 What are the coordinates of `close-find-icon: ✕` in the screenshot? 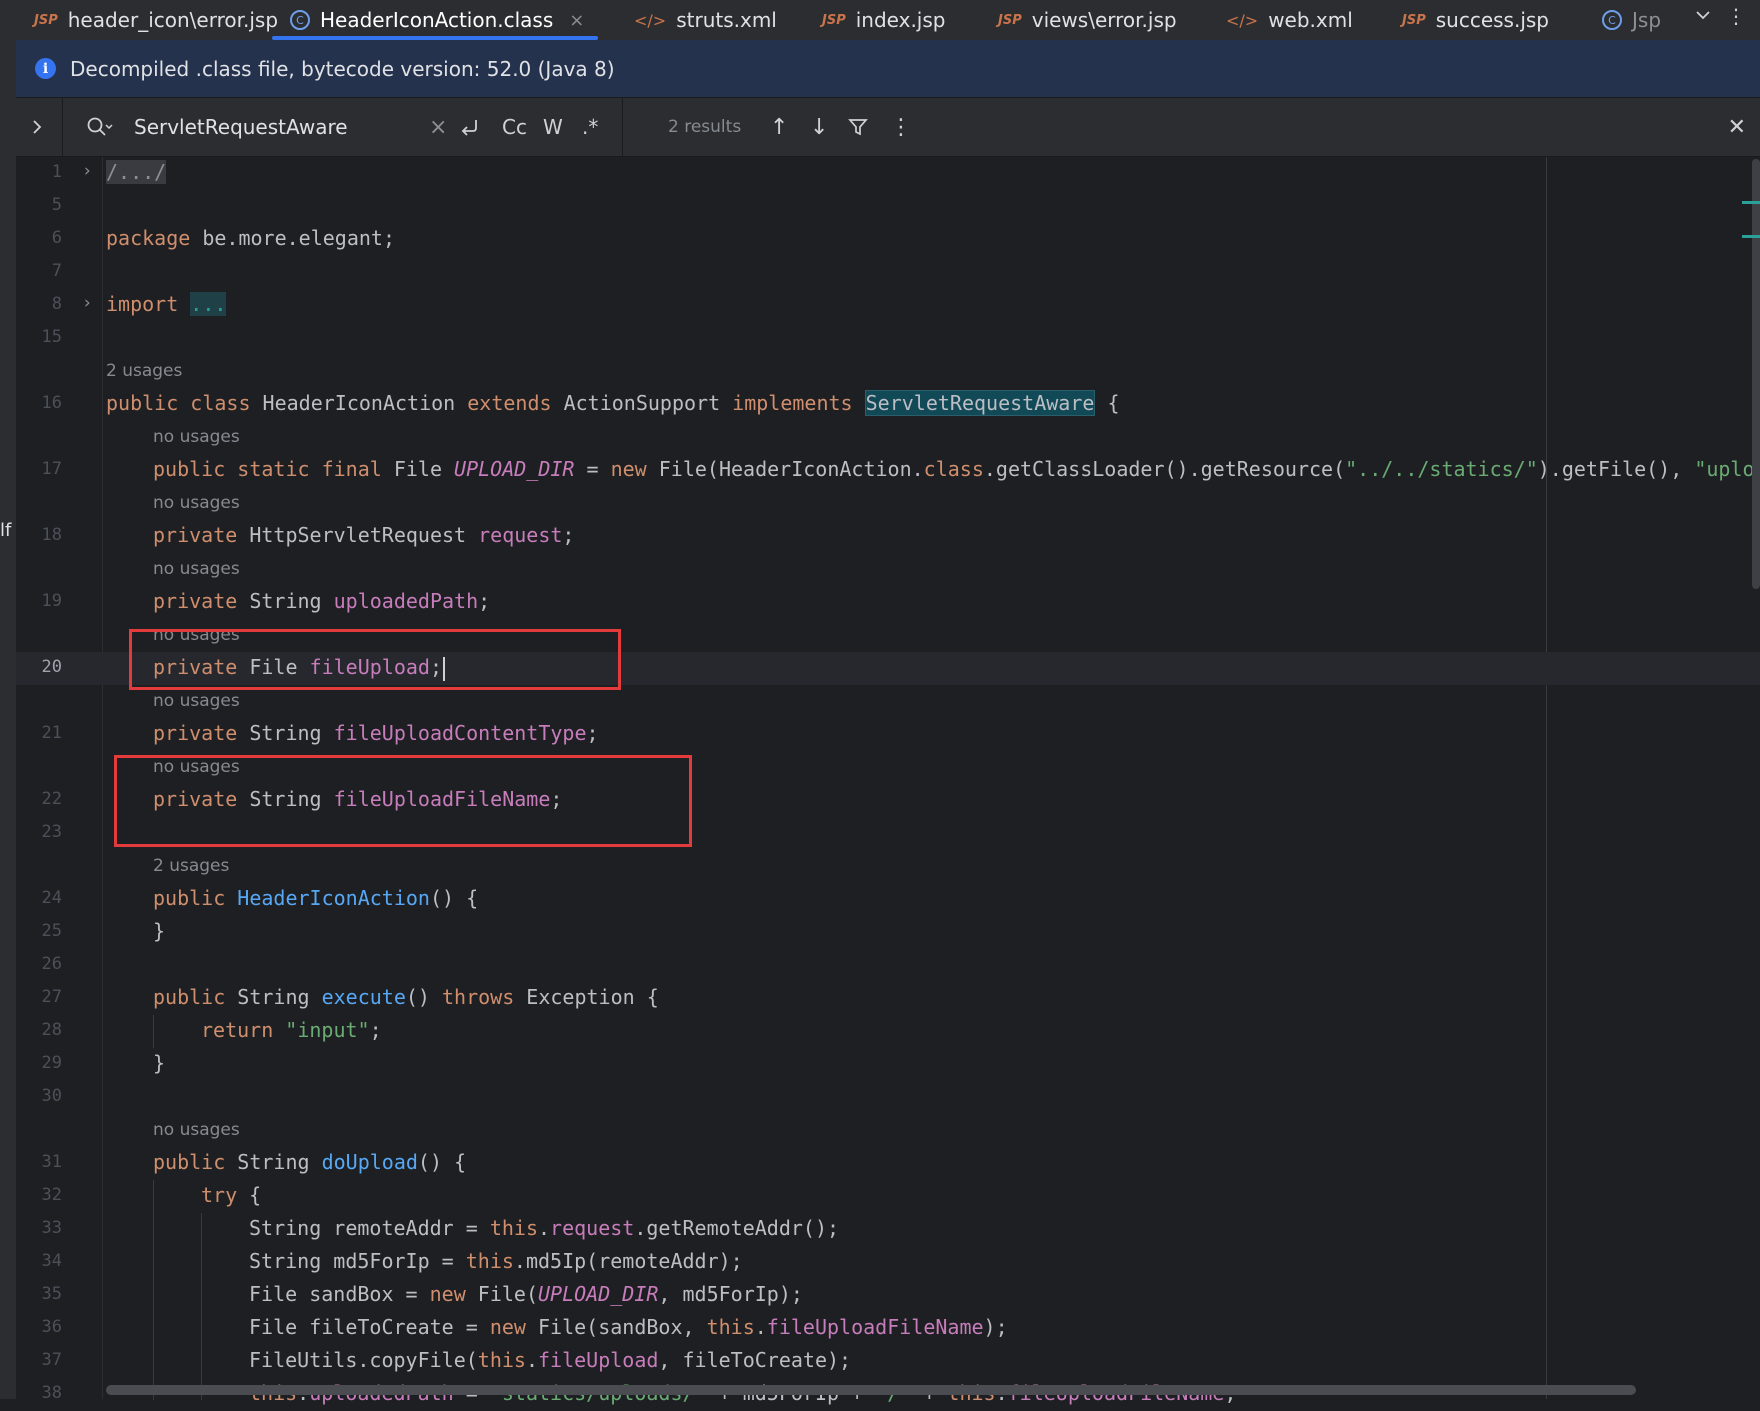 It's located at (1737, 127).